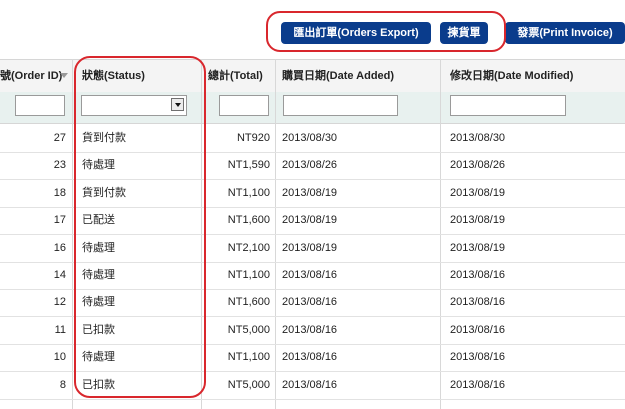 The image size is (625, 409). What do you see at coordinates (310, 138) in the screenshot?
I see `date-added-cell: 2013/08/30` at bounding box center [310, 138].